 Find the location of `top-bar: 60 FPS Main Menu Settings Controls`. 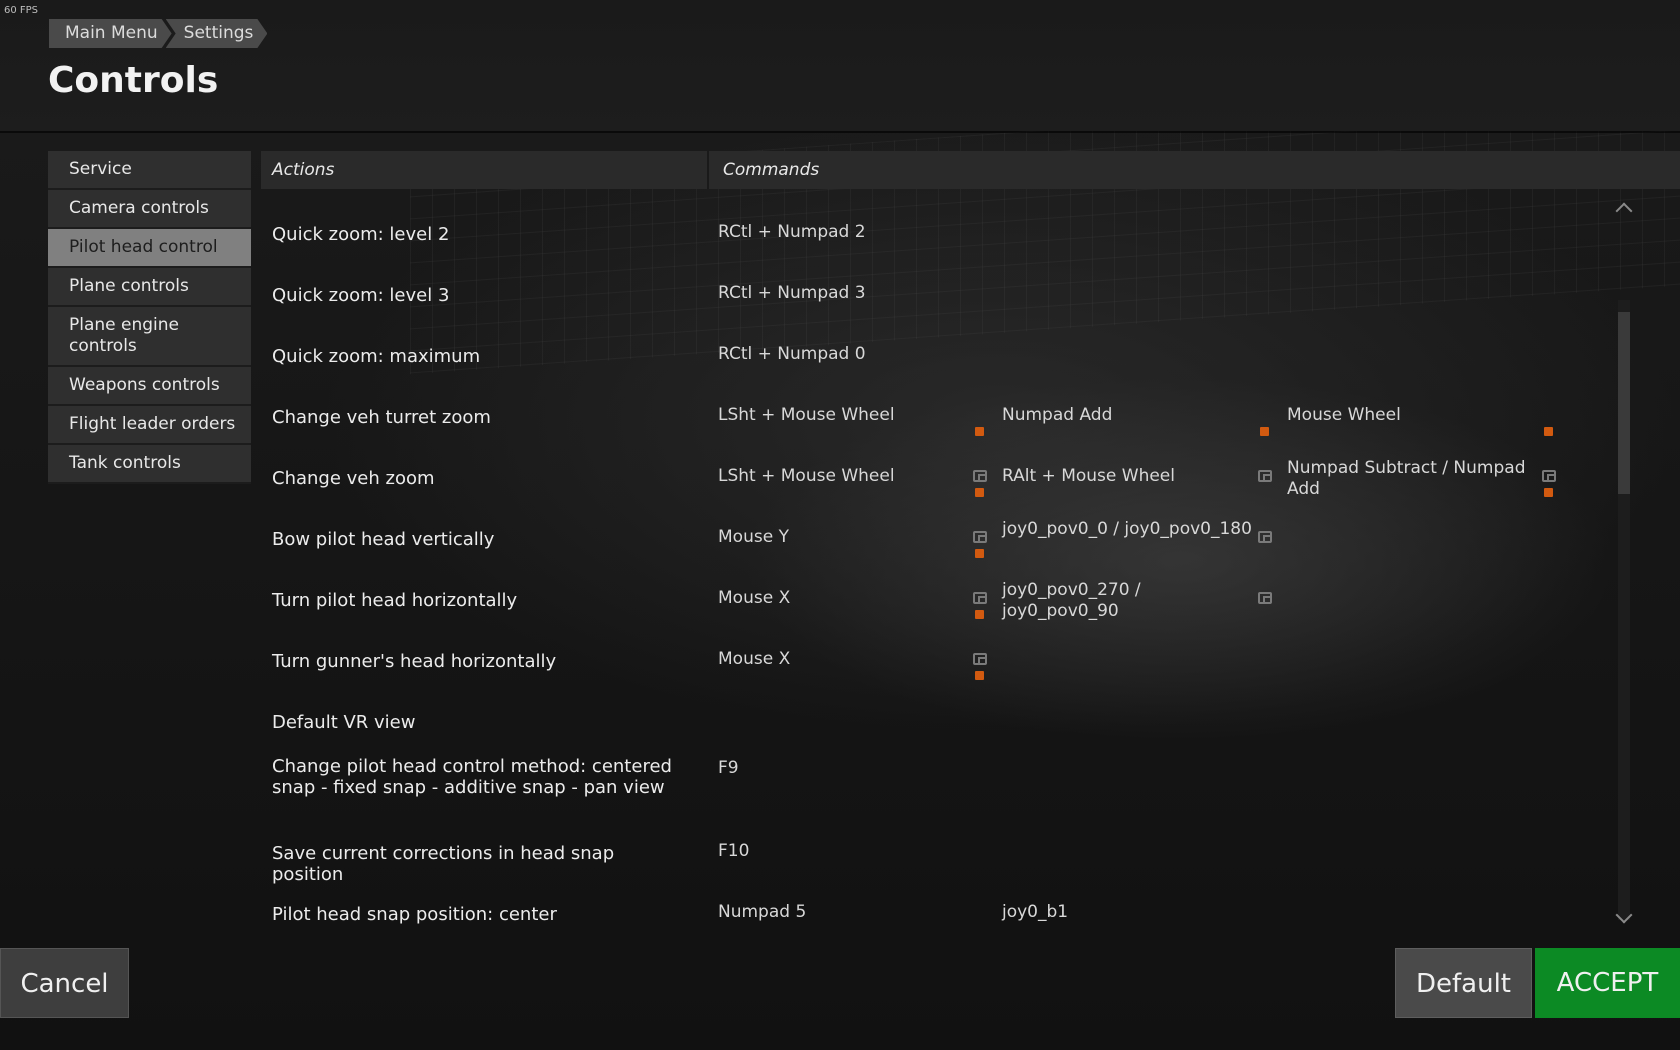

top-bar: 60 FPS Main Menu Settings Controls is located at coordinates (840, 65).